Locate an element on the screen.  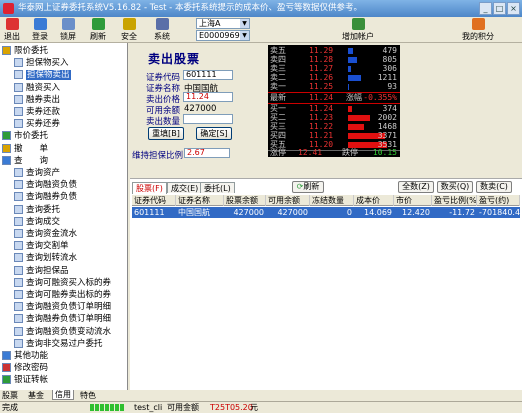
half-button: 数买(Q) is located at coordinates (455, 187).